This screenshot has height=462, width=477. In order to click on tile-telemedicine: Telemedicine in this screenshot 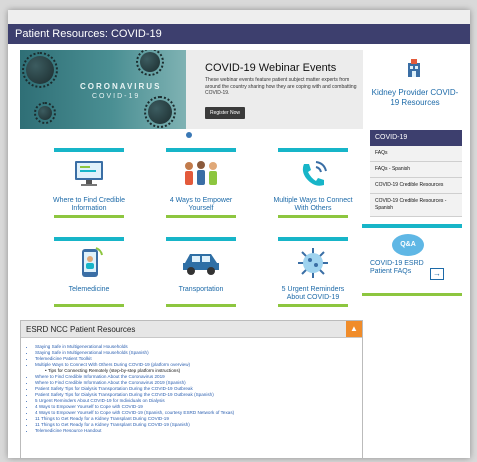, I will do `click(89, 272)`.